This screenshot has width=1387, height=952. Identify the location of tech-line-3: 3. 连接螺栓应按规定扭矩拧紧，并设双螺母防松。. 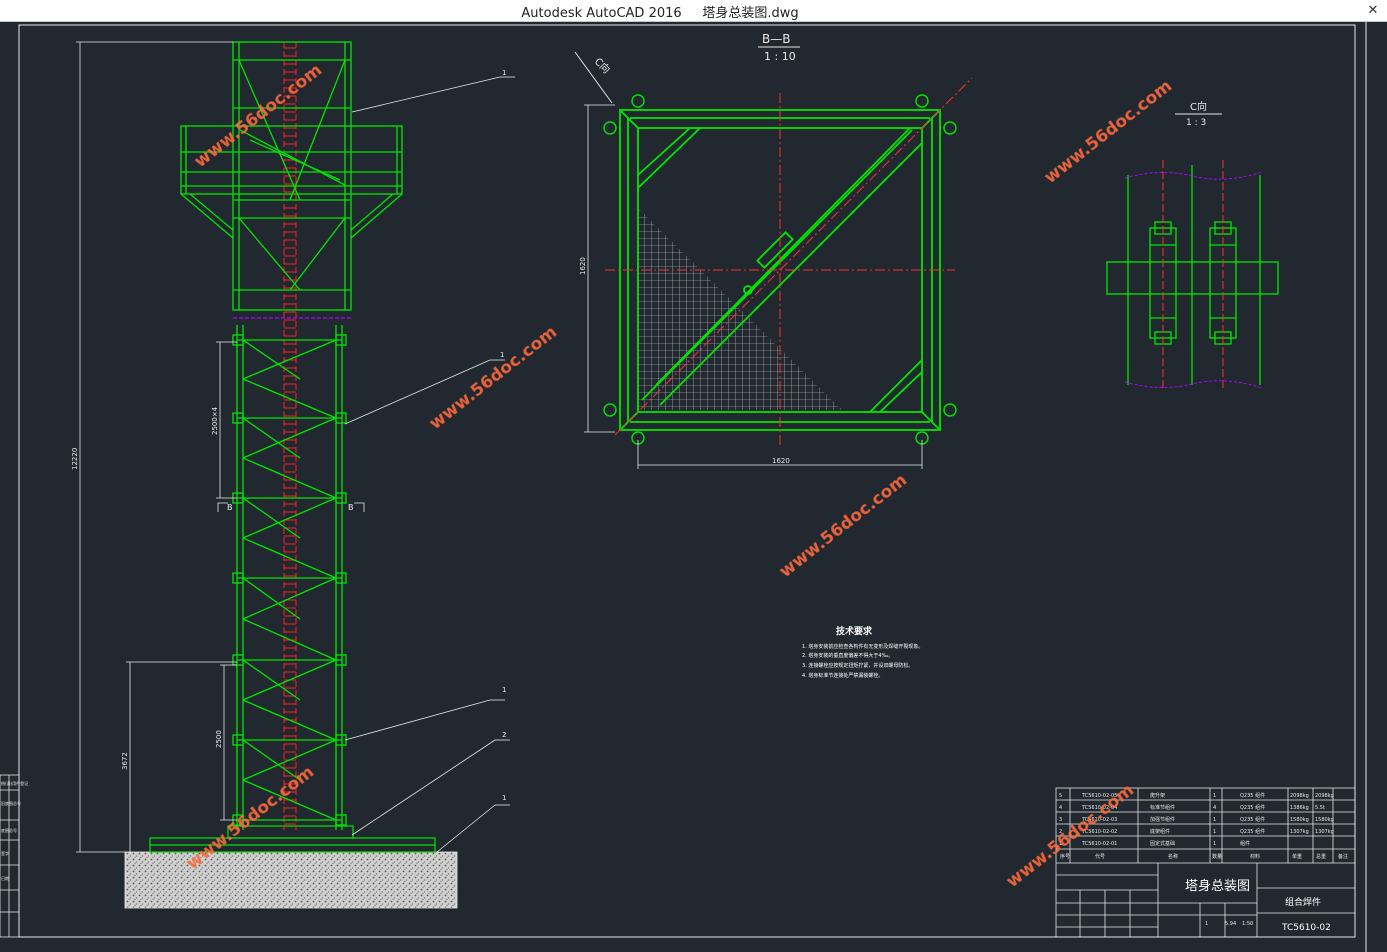
(857, 665).